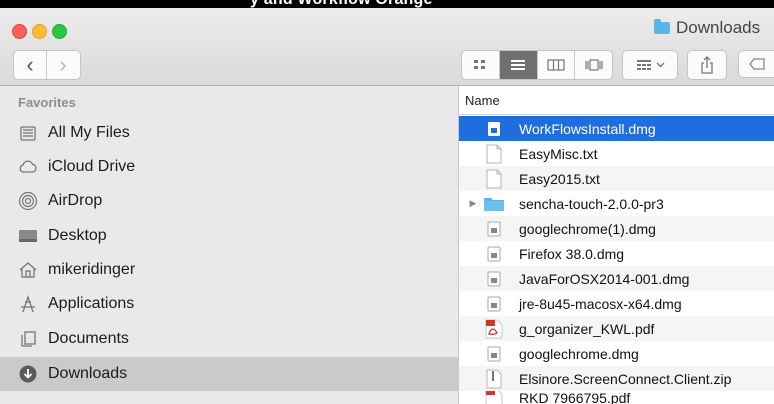  What do you see at coordinates (28, 270) in the screenshot?
I see `home-icon` at bounding box center [28, 270].